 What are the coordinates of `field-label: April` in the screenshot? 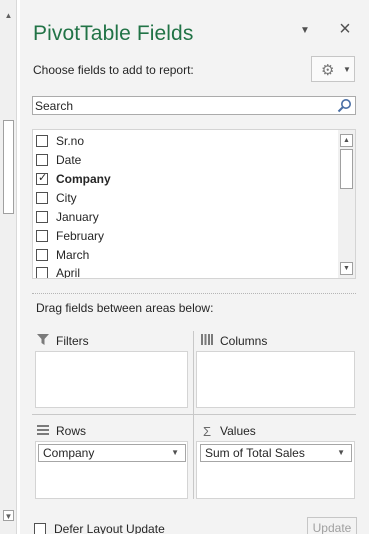 It's located at (68, 272).